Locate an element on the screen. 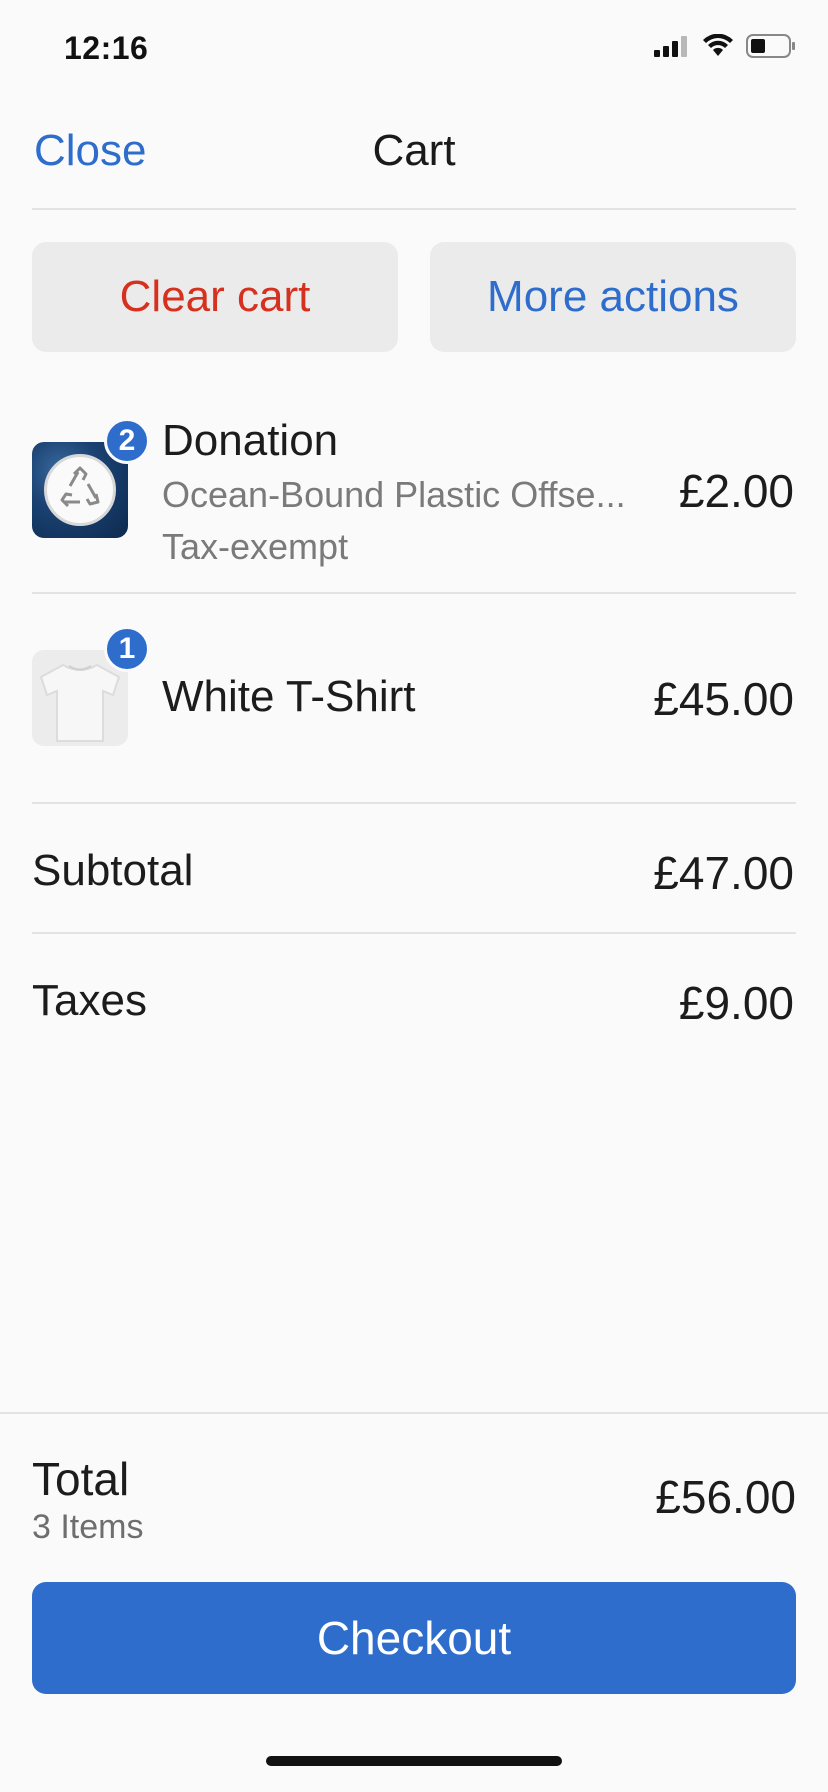 The image size is (828, 1792). item-price: £2.00 is located at coordinates (736, 491).